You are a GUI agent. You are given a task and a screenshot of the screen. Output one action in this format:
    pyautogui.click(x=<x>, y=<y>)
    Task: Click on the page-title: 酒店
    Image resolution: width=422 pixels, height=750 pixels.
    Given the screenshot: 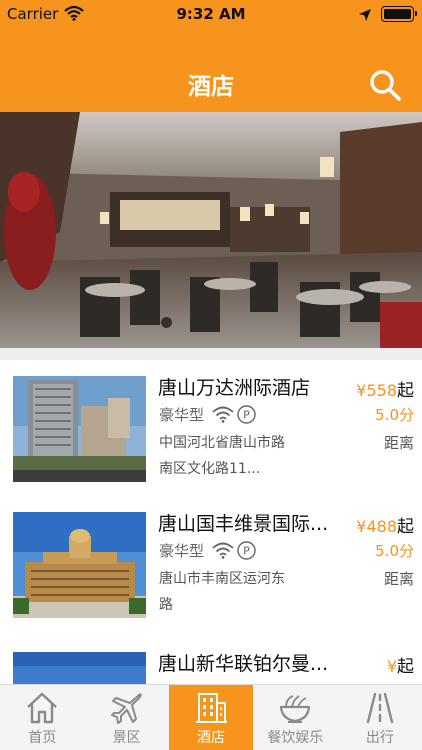 What is the action you would take?
    pyautogui.click(x=211, y=87)
    